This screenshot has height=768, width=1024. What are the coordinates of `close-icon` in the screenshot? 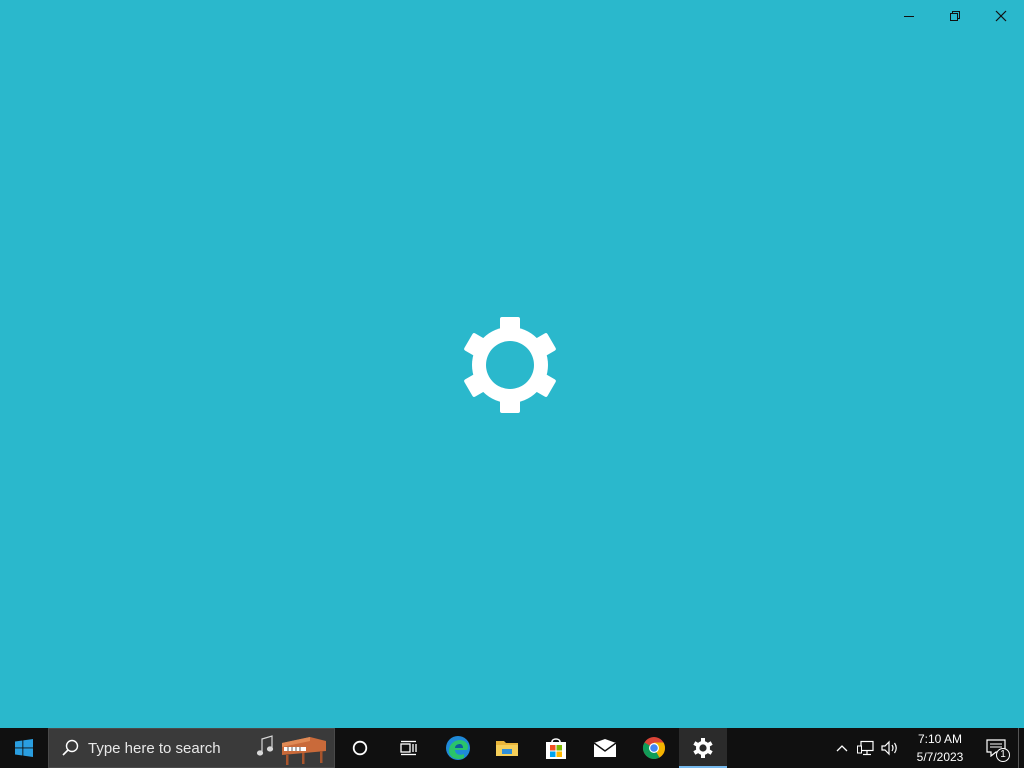 It's located at (1001, 16).